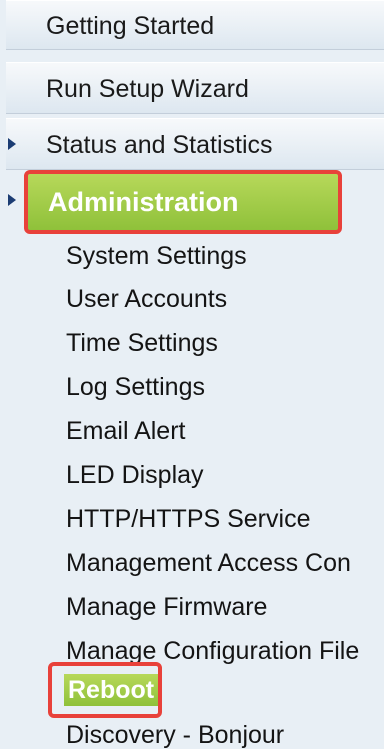 The height and width of the screenshot is (750, 384). I want to click on menu-item-label: Getting Started, so click(130, 26).